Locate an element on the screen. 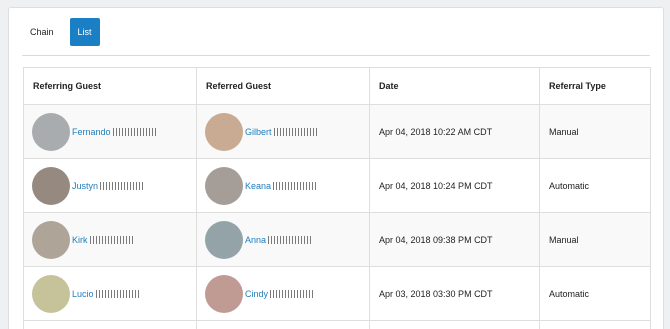 This screenshot has height=329, width=670. date-cell: Apr 04, 2018 10:24 PM CDT is located at coordinates (454, 185).